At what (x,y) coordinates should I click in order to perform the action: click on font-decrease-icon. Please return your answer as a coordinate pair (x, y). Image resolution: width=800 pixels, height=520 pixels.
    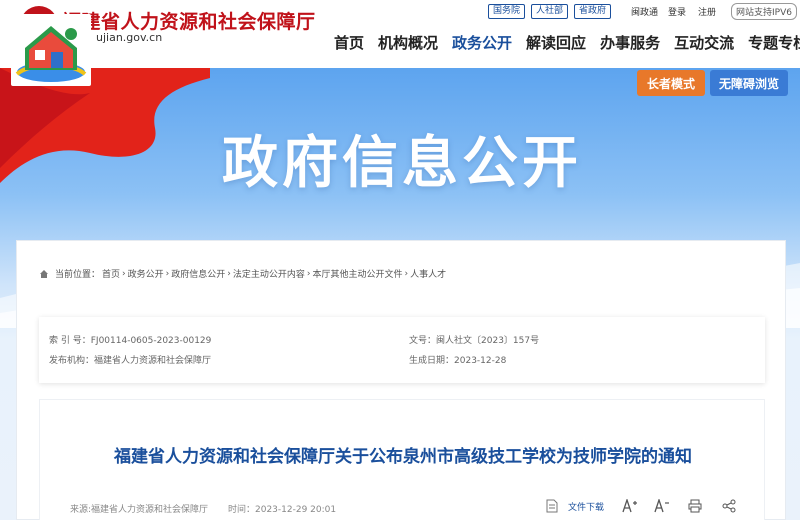
    Looking at the image, I should click on (661, 506).